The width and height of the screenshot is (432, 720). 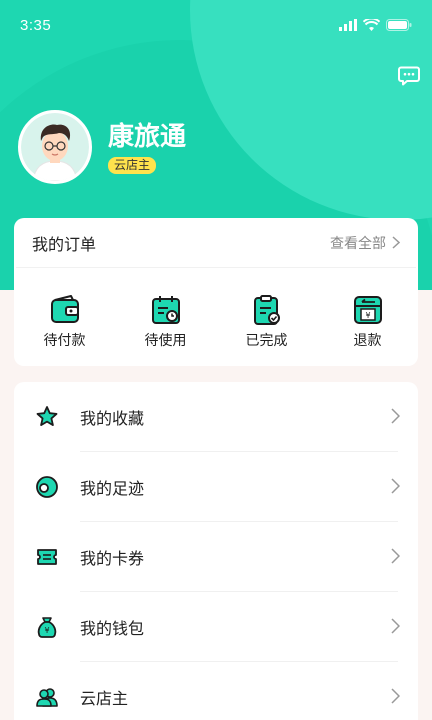 I want to click on menu-item-label: 我的足迹, so click(x=112, y=488).